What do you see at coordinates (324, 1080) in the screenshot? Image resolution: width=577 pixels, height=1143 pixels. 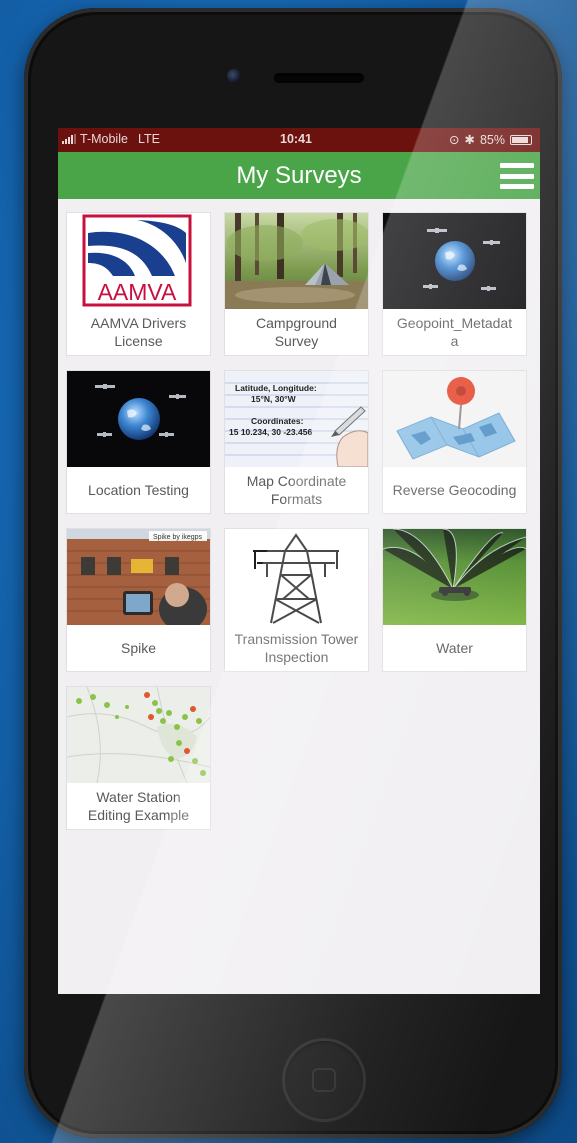 I see `home-button-icon` at bounding box center [324, 1080].